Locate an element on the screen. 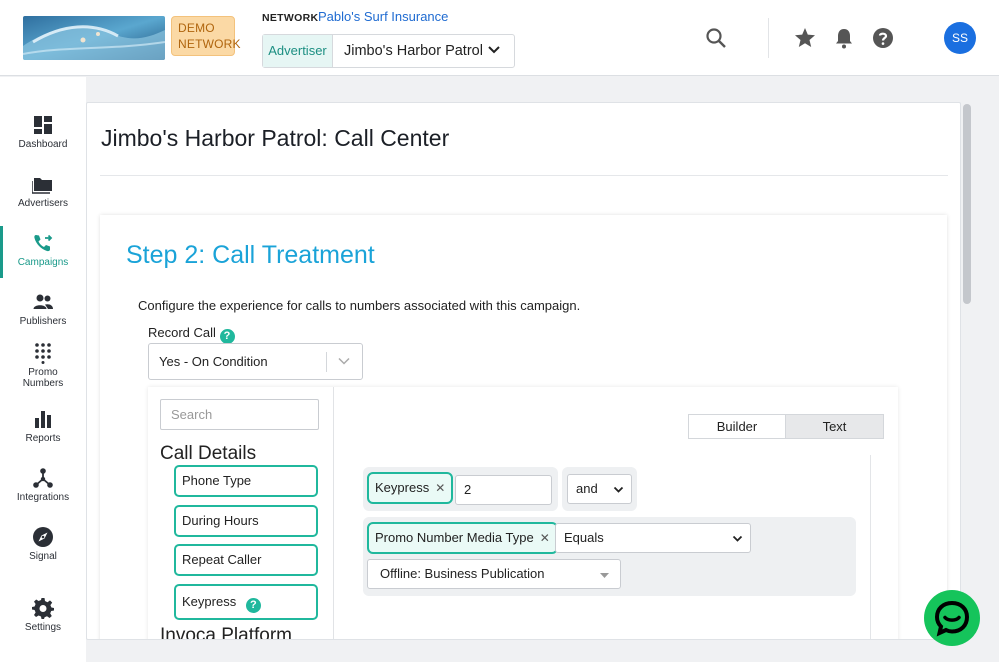  canvas-divider is located at coordinates (870, 547).